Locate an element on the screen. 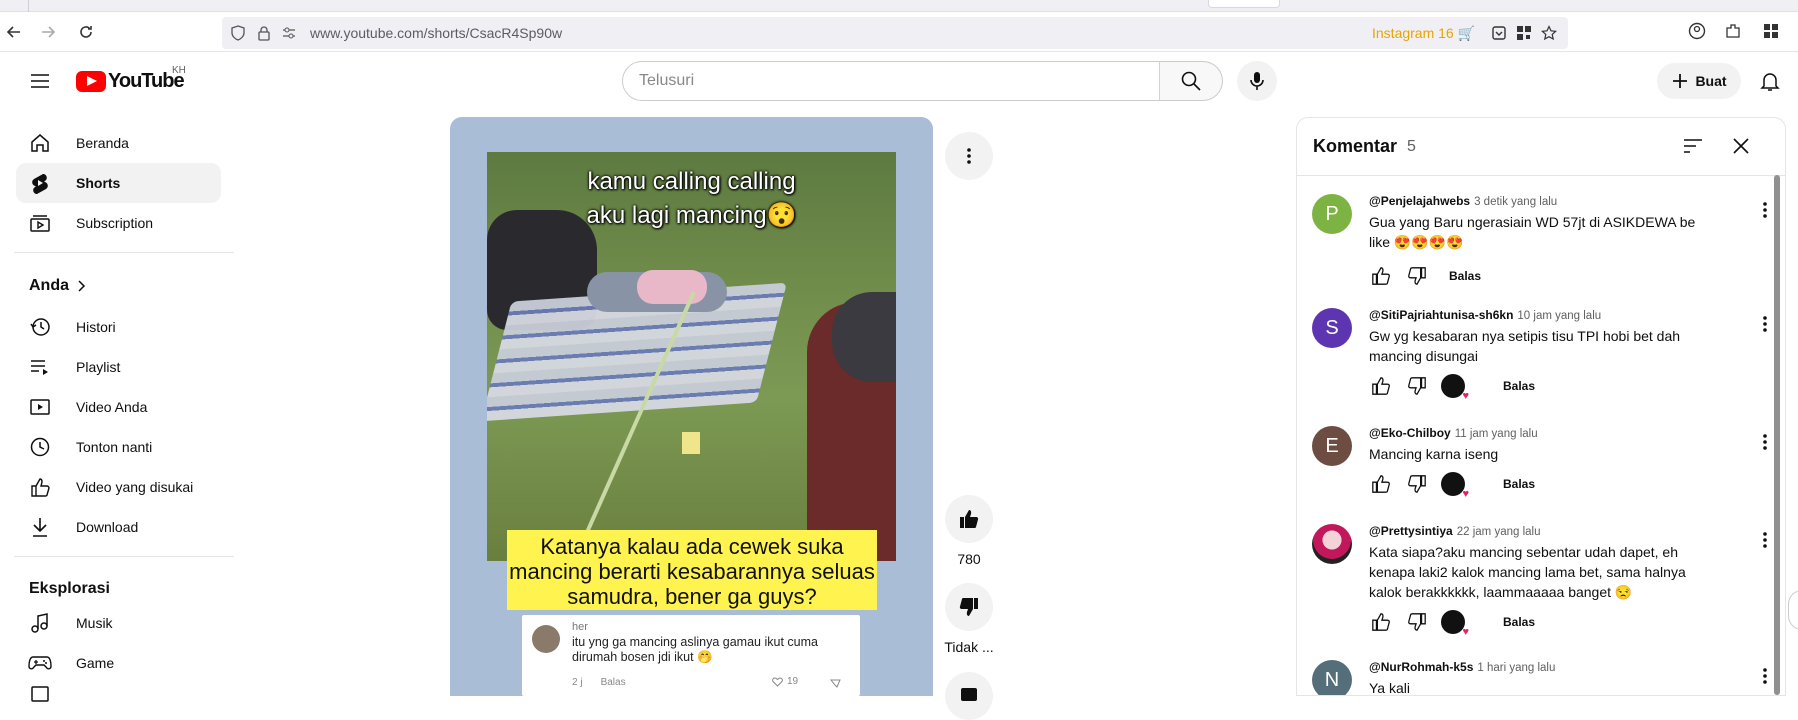 The width and height of the screenshot is (1798, 720). comments-button is located at coordinates (969, 696).